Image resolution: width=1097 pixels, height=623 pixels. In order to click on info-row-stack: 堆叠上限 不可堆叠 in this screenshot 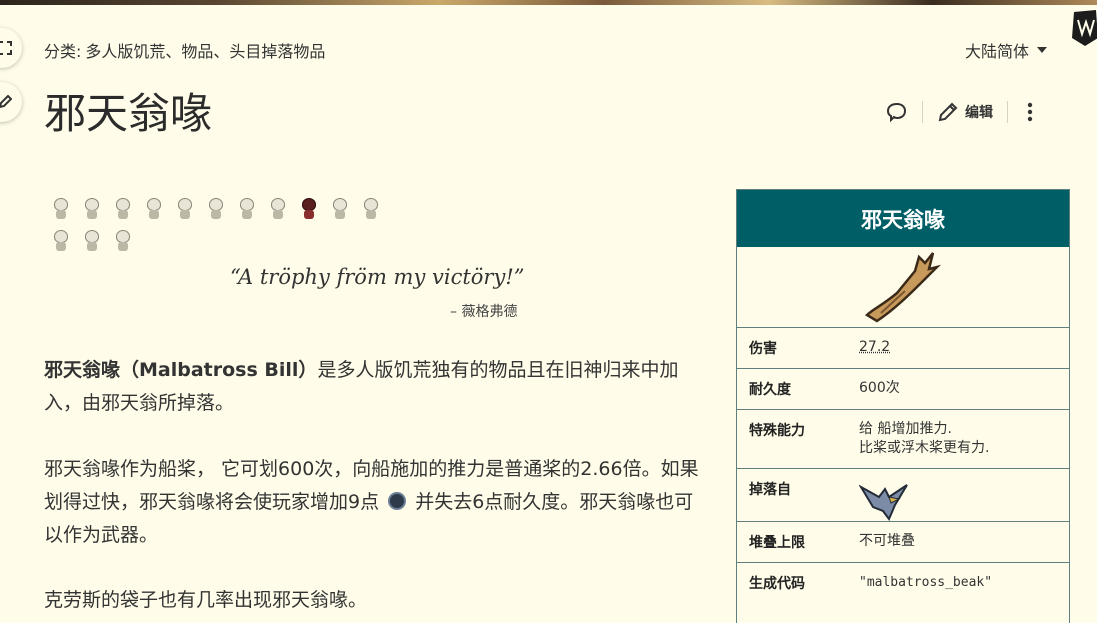, I will do `click(903, 541)`.